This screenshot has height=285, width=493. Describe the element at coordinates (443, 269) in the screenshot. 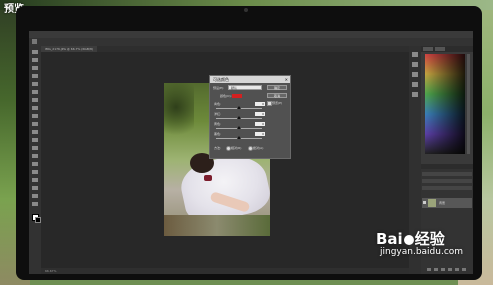

I see `mask-icon` at that location.